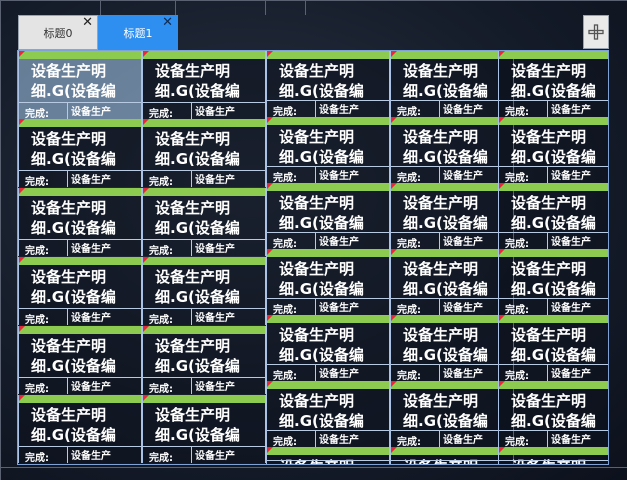  I want to click on add-tab-button, so click(596, 32).